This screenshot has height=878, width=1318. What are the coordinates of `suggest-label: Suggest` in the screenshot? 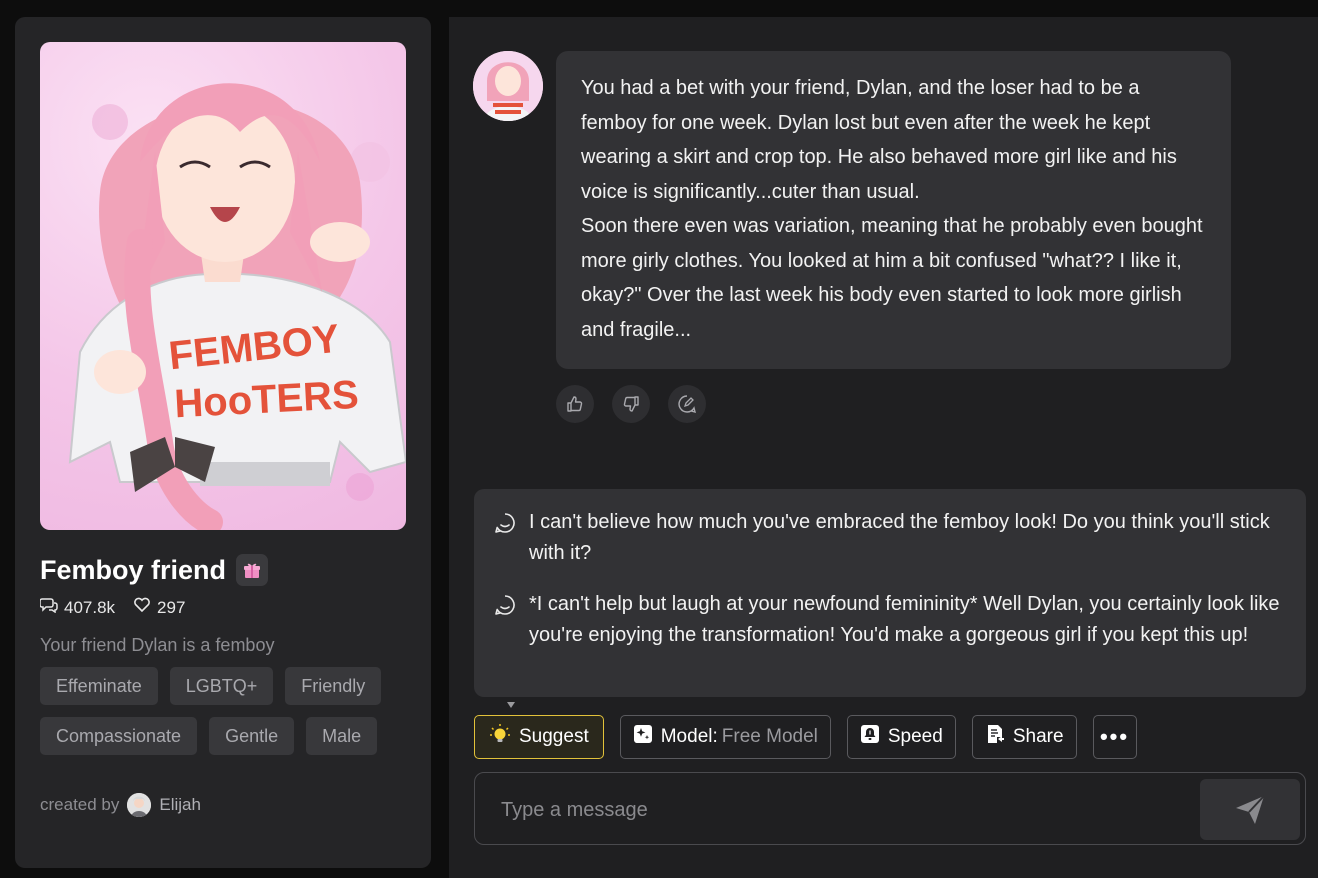 It's located at (554, 736).